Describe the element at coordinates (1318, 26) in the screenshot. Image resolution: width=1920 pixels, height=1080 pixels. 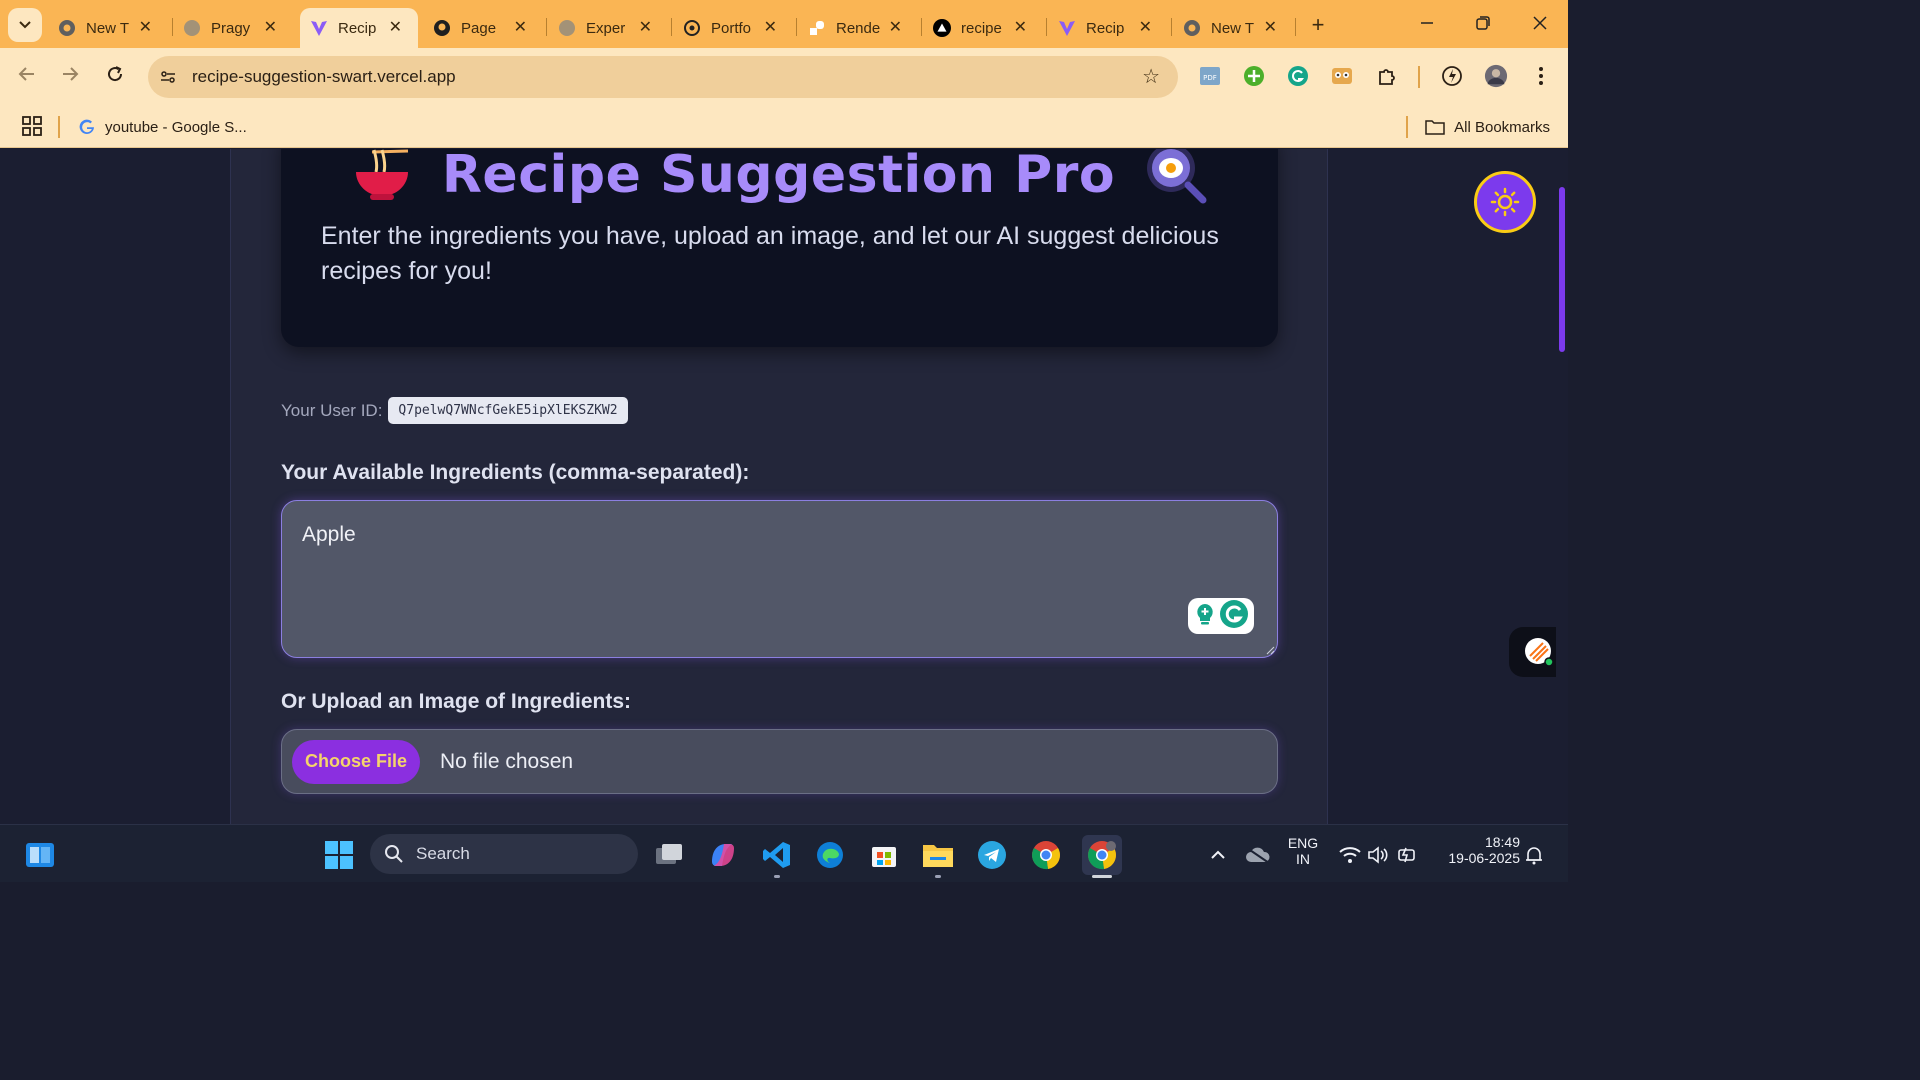
I see `new-tab-button: +` at that location.